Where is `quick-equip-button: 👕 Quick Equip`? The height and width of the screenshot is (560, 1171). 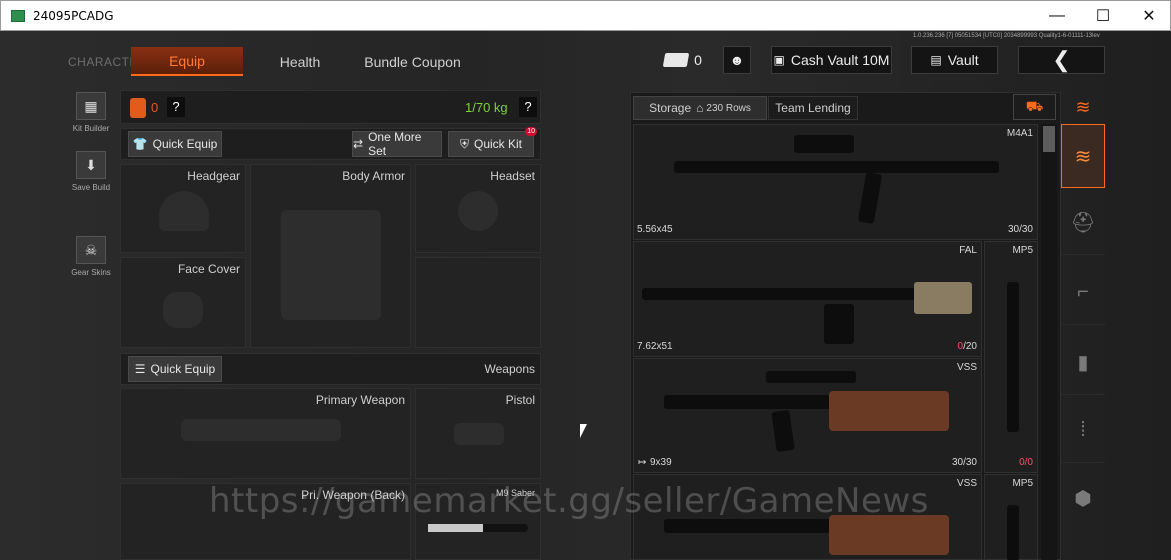 quick-equip-button: 👕 Quick Equip is located at coordinates (175, 144).